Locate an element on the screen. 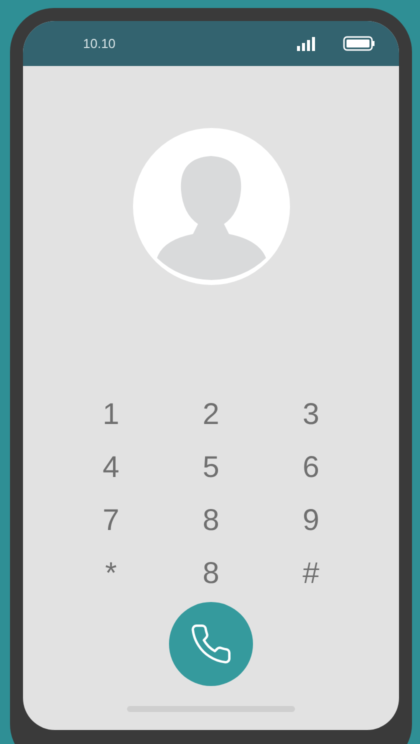  dial-key: * is located at coordinates (111, 573).